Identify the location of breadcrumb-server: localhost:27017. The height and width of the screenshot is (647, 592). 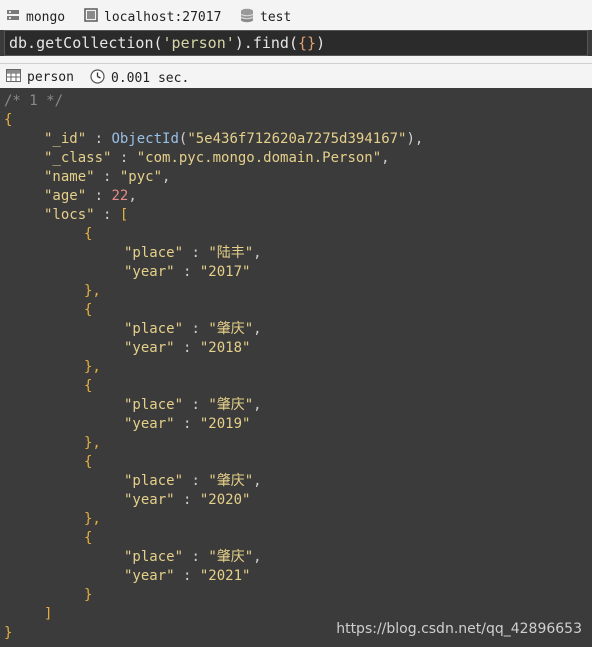
(152, 17).